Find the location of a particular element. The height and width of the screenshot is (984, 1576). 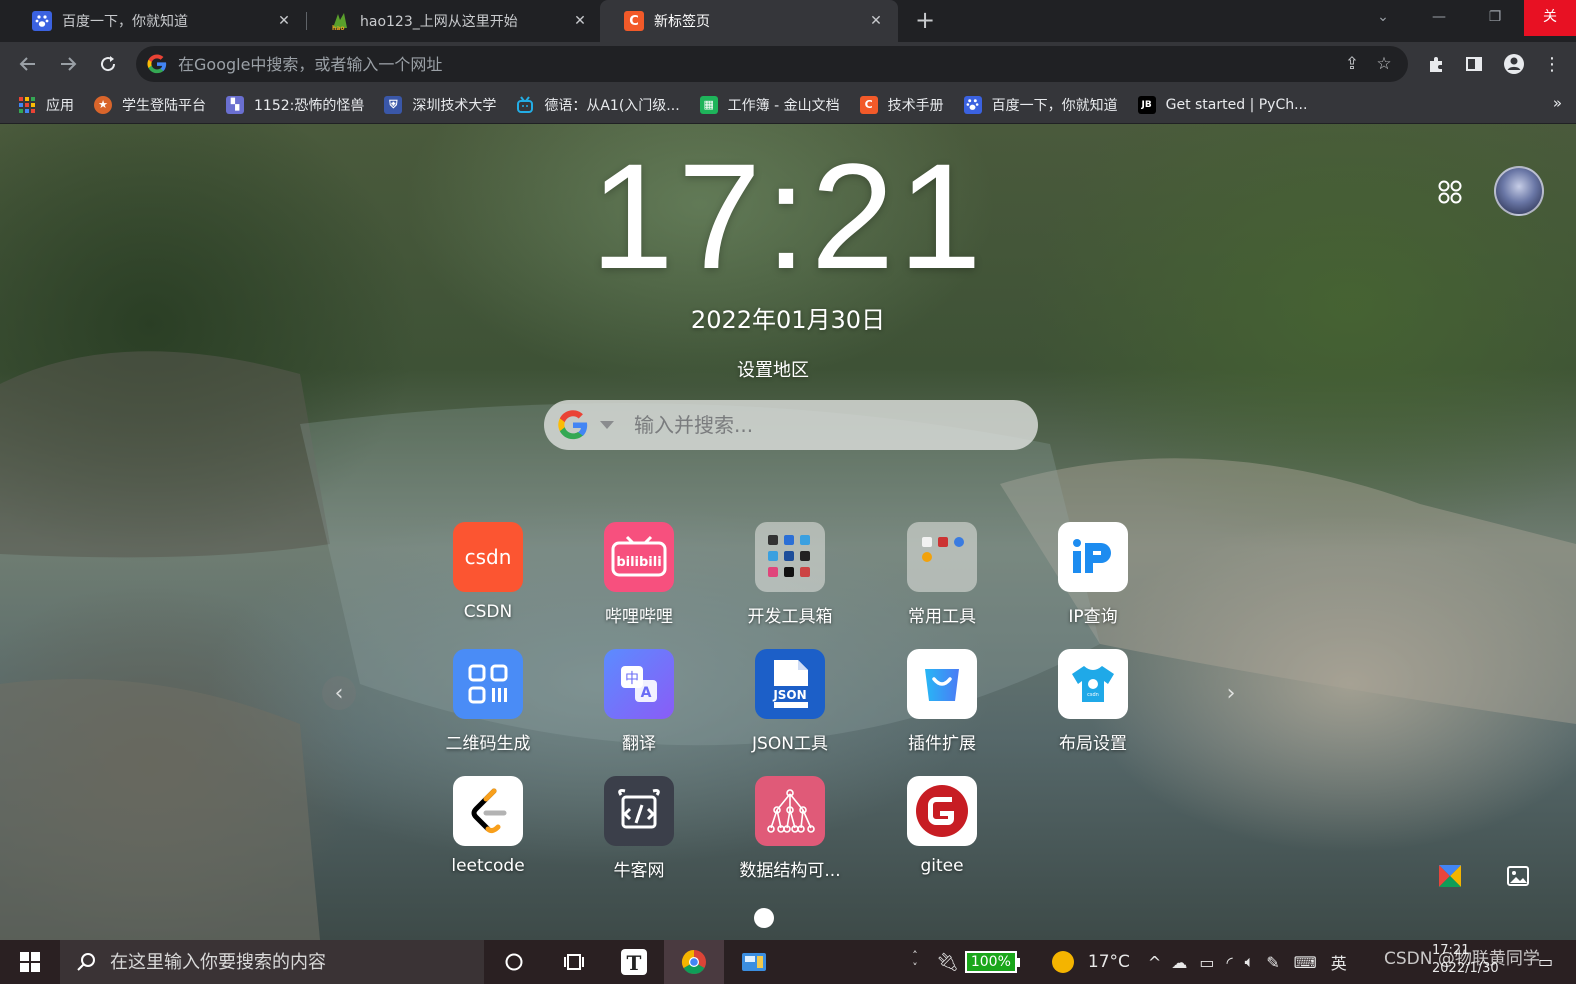

bookmark-label: 百度一下，你就知道 is located at coordinates (1054, 105).